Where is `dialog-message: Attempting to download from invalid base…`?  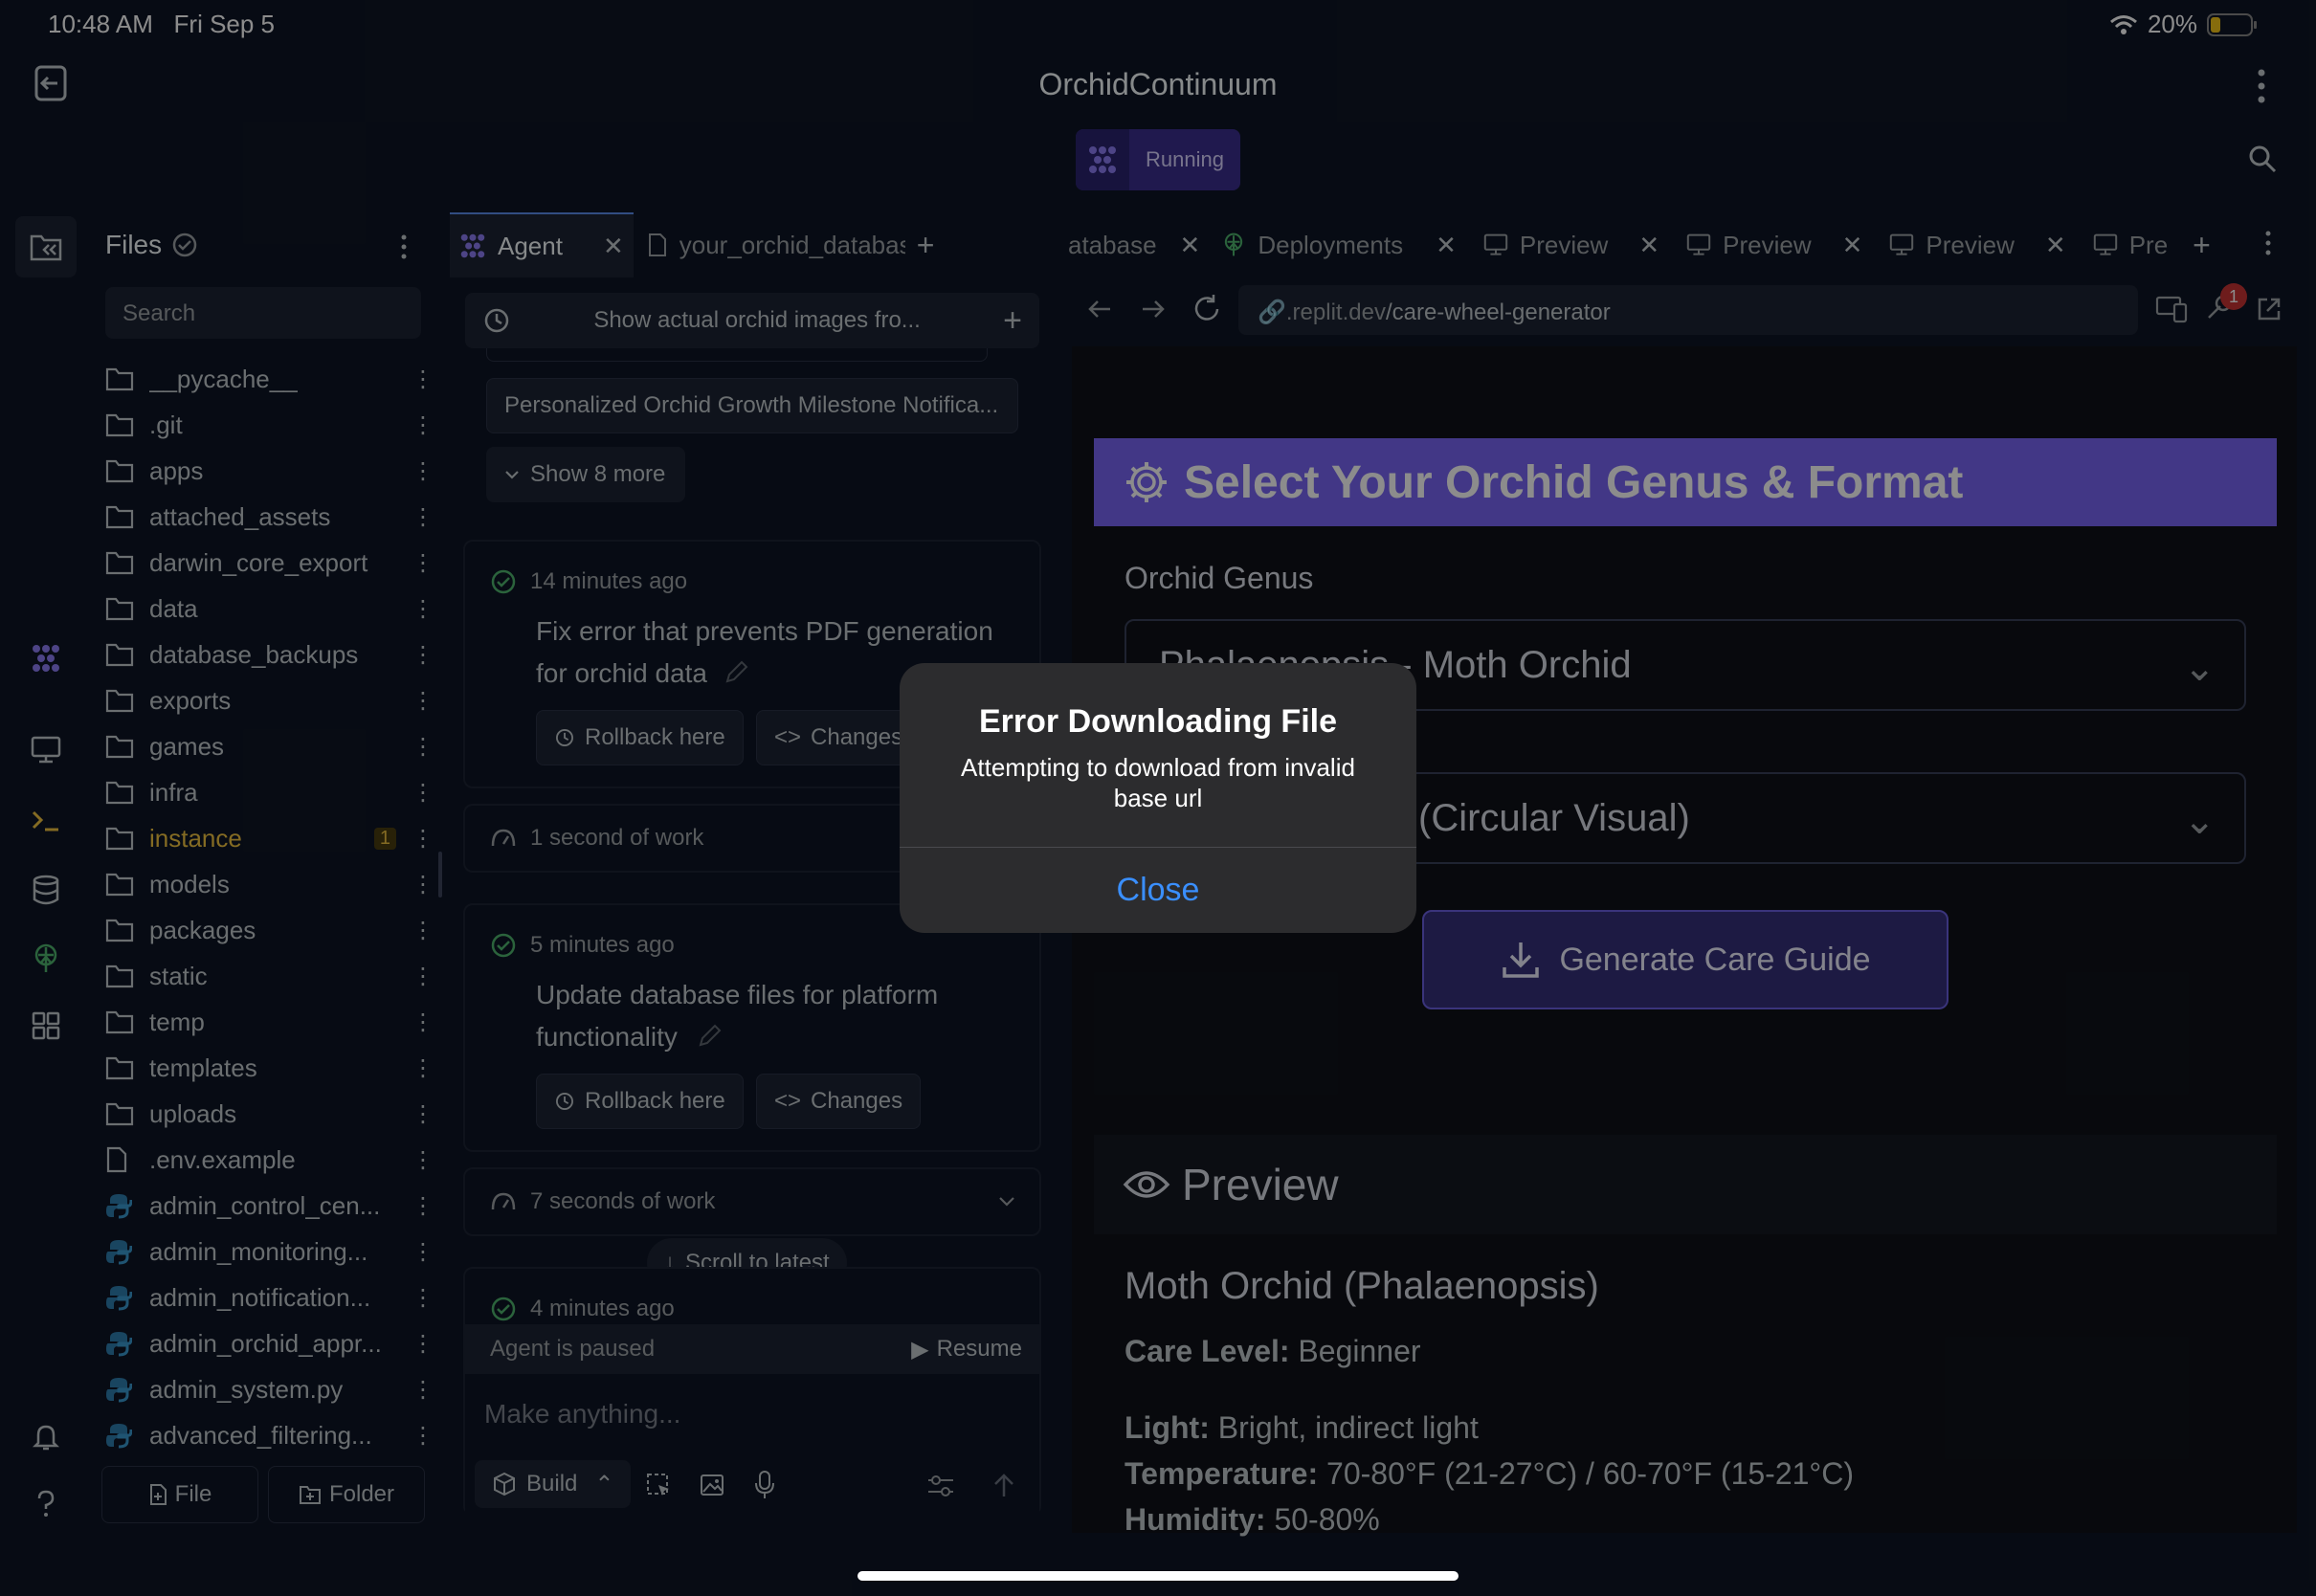 dialog-message: Attempting to download from invalid base… is located at coordinates (1158, 783).